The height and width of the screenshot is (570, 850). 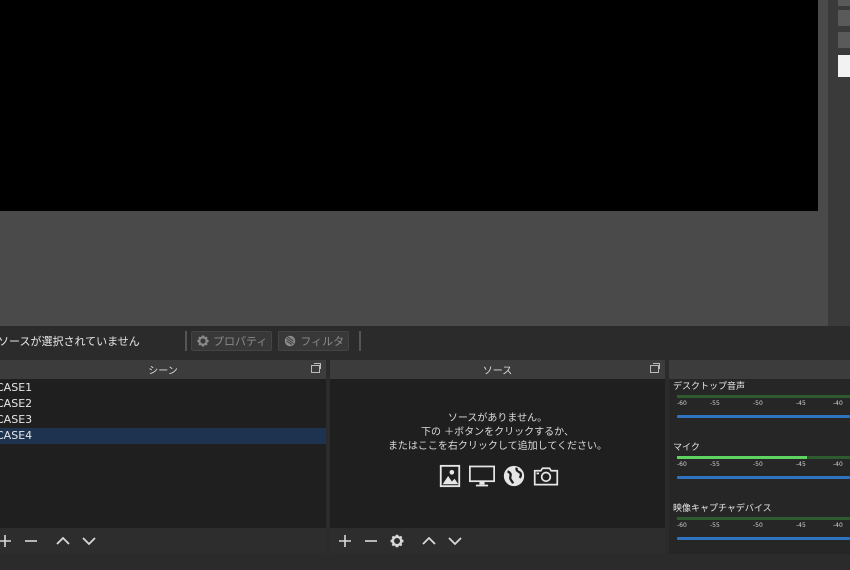 I want to click on move-scene-up-button, so click(x=63, y=541).